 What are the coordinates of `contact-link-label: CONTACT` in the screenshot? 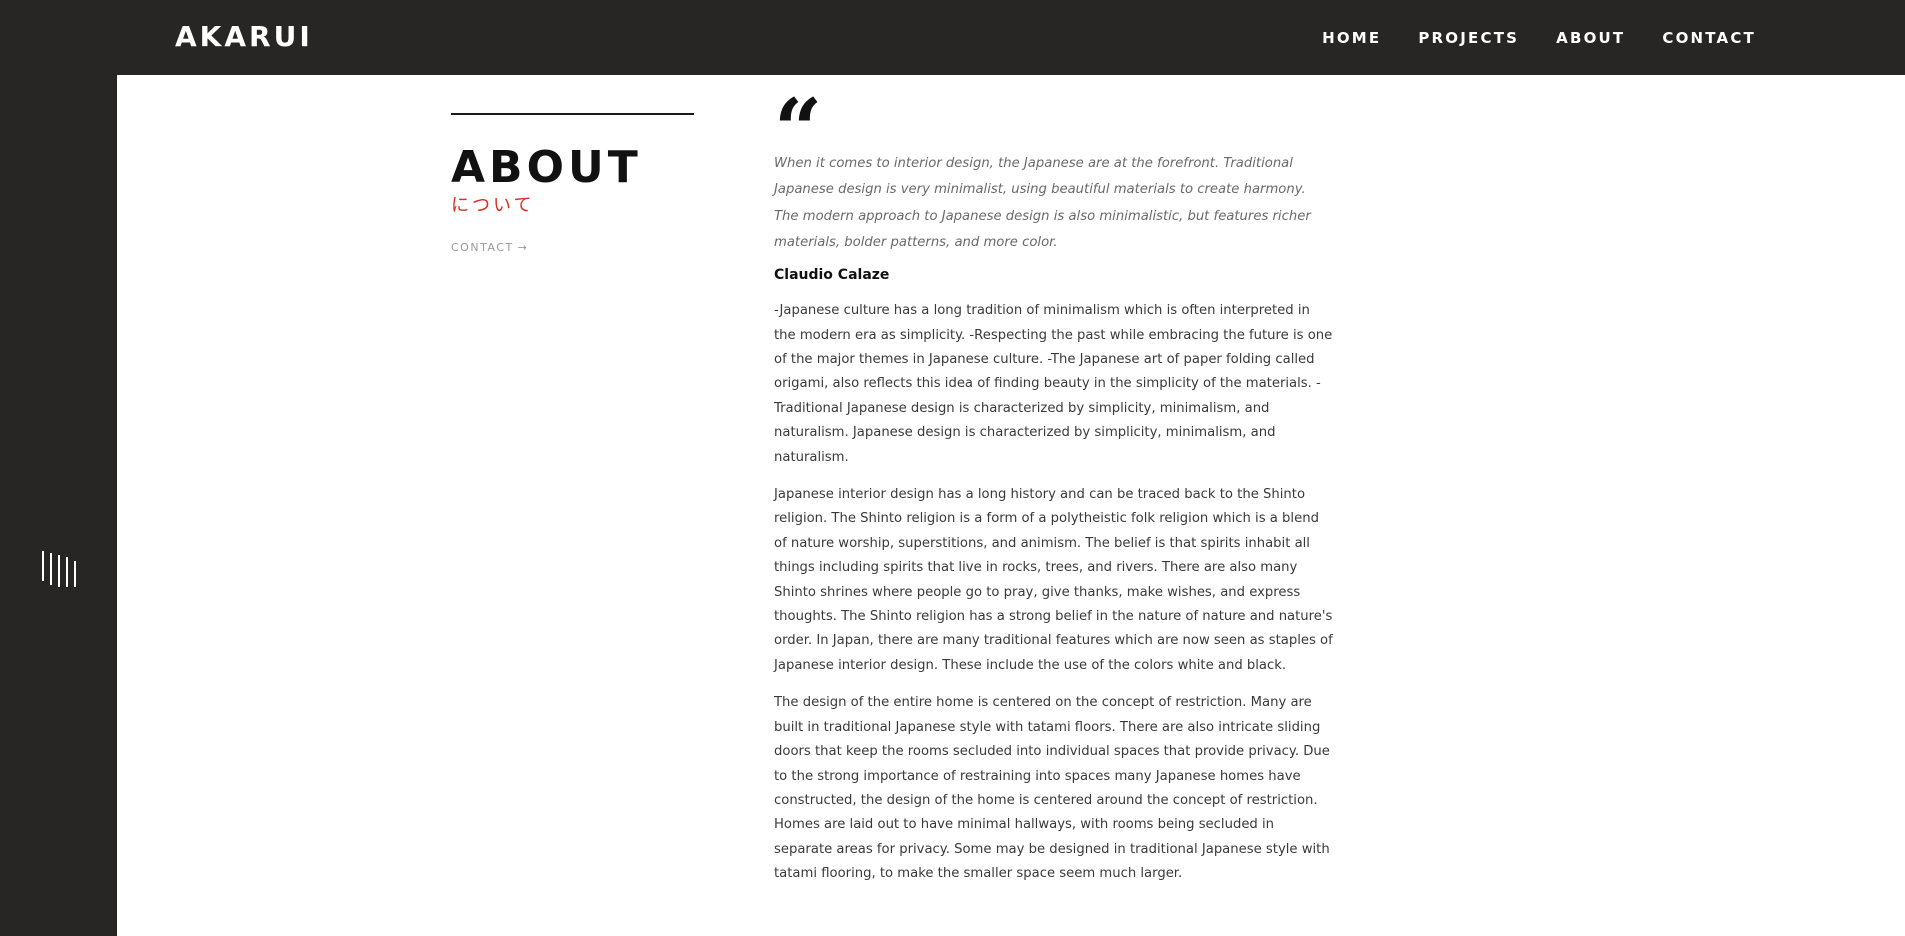 It's located at (482, 247).